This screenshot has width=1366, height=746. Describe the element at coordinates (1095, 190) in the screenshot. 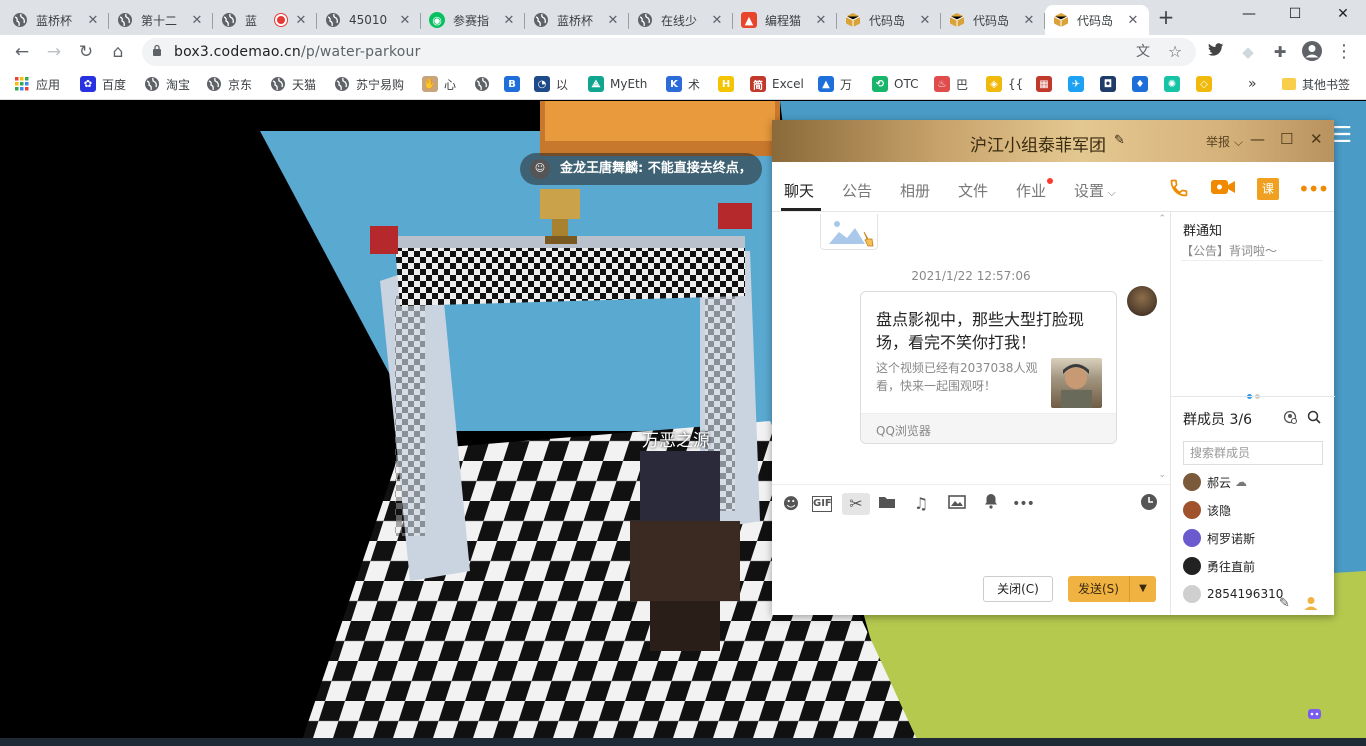

I see `qq-tab: 设置 ⌵` at that location.